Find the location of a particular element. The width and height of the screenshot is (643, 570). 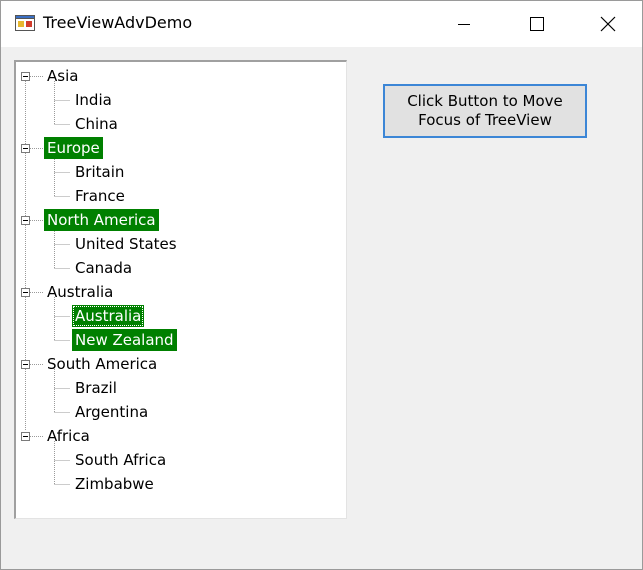

tree-child-india: India is located at coordinates (93, 100).